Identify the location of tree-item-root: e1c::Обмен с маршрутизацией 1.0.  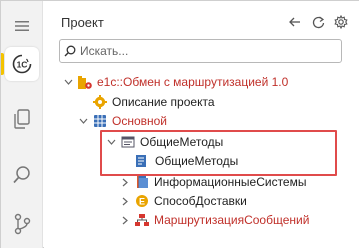
(175, 82).